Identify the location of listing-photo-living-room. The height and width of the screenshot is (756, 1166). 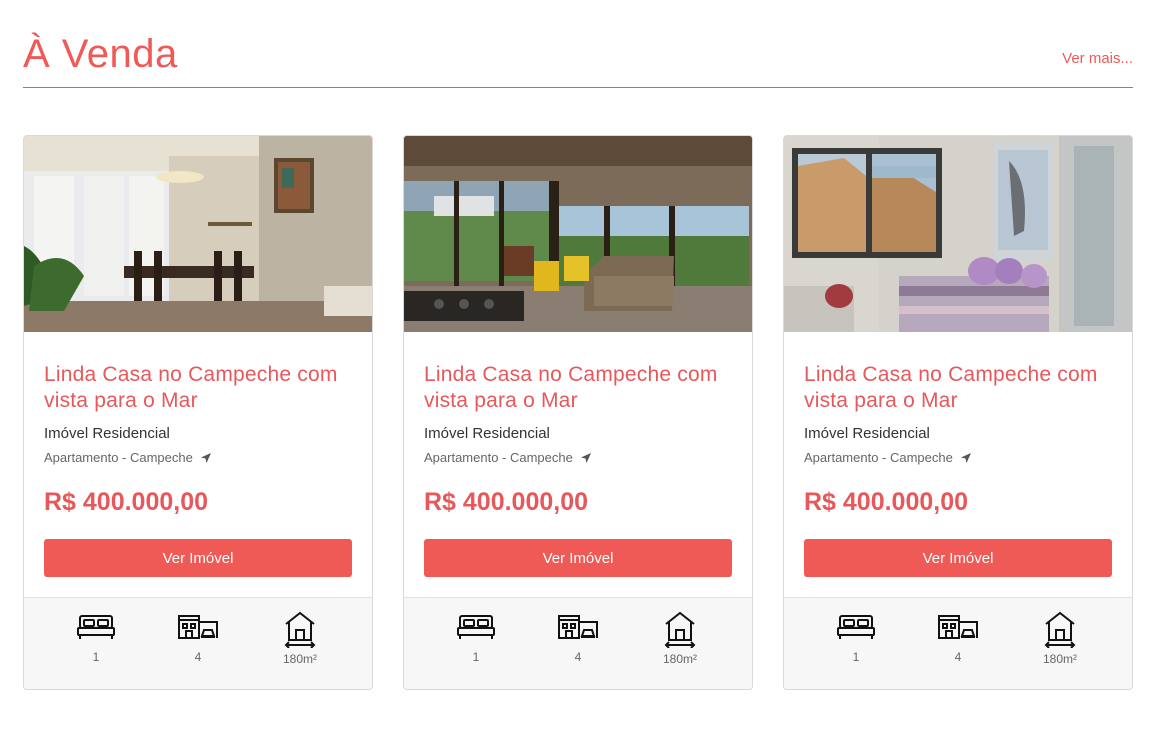
(578, 234).